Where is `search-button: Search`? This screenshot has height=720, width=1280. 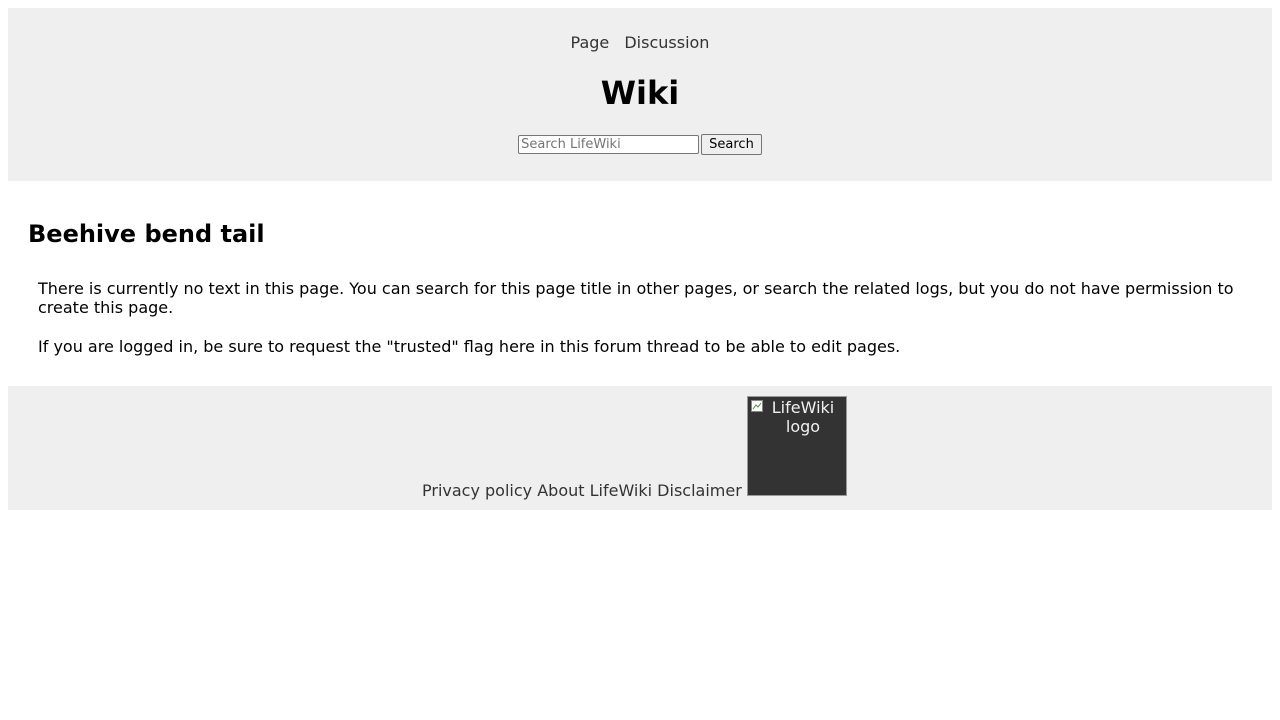
search-button: Search is located at coordinates (731, 144).